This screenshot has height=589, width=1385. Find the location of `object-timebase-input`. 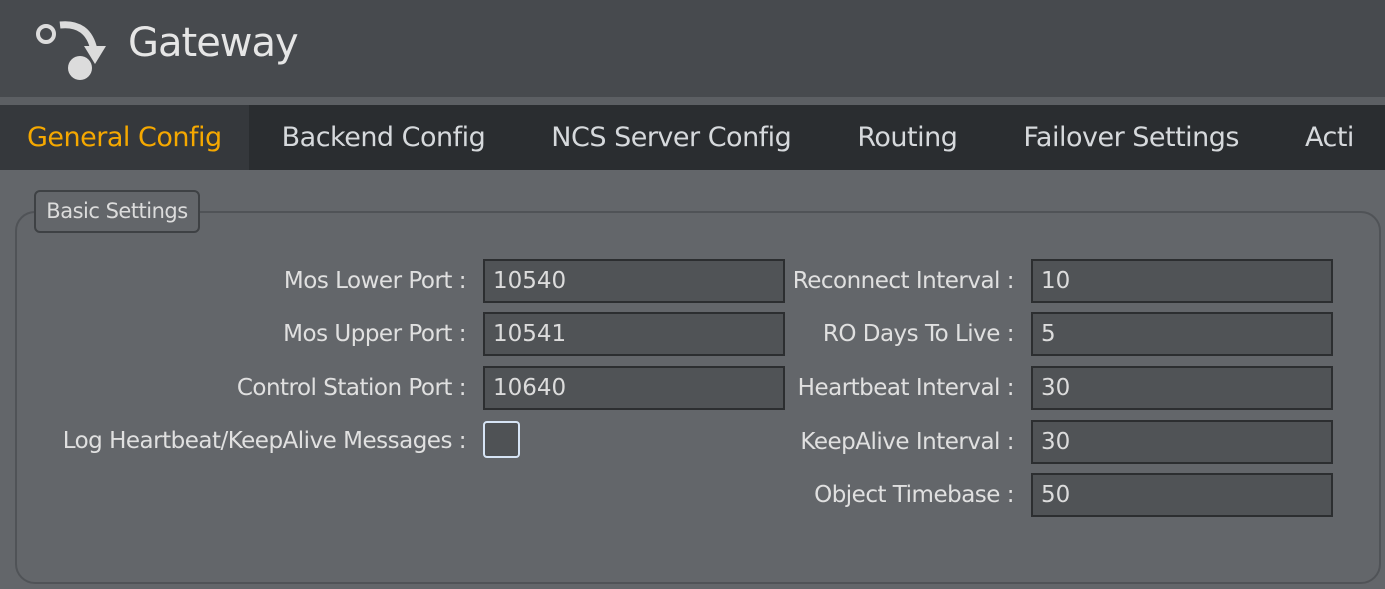

object-timebase-input is located at coordinates (1182, 495).